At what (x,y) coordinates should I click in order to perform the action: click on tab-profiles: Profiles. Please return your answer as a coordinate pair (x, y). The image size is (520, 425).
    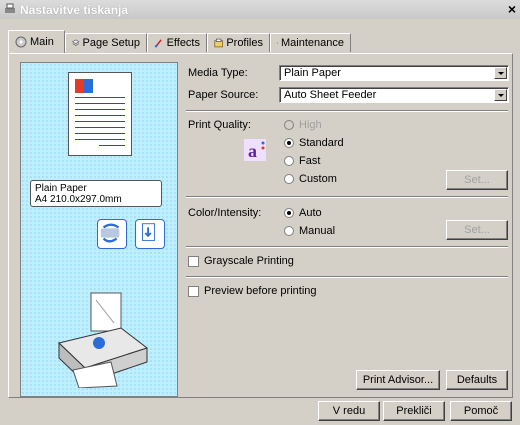
    Looking at the image, I should click on (238, 42).